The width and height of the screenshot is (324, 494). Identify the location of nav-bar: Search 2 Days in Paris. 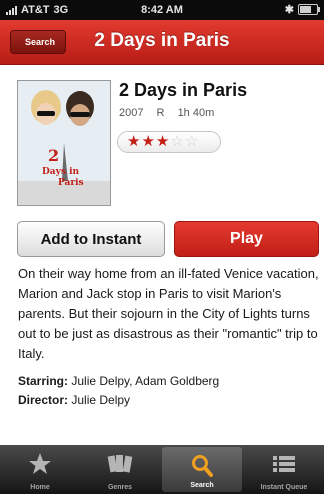
(162, 42).